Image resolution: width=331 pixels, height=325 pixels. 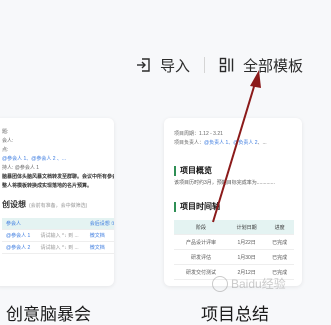 I want to click on toolbar: 导入 全部模板, so click(x=219, y=65).